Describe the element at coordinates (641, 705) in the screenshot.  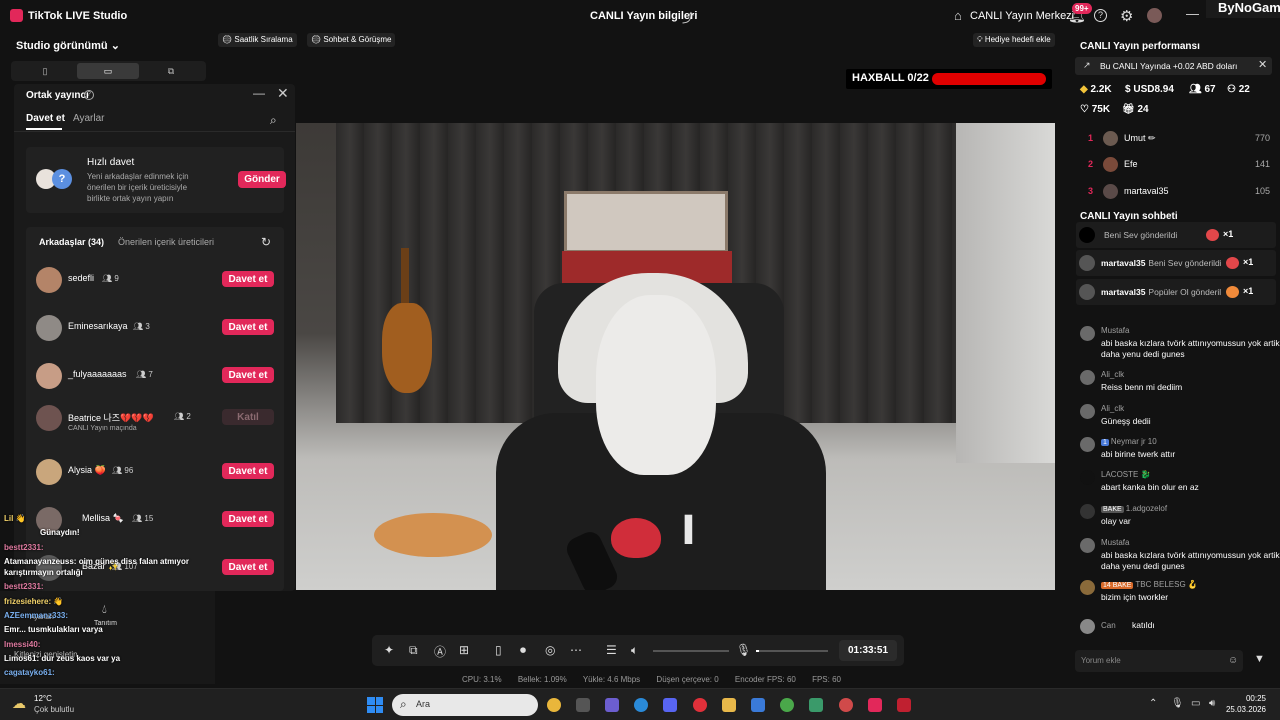
I see `edge-icon` at that location.